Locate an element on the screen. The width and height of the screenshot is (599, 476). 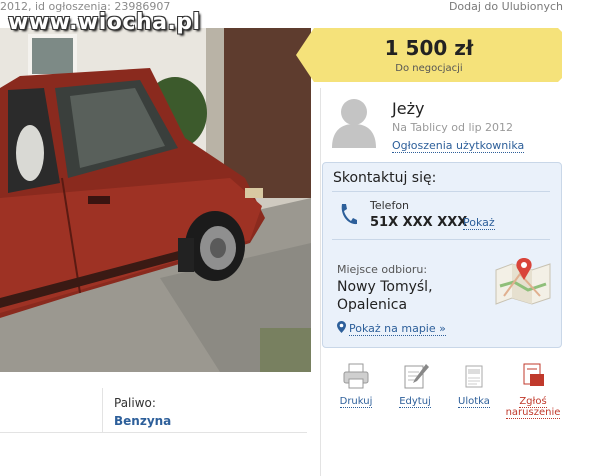
price-value: 1 500 zł is located at coordinates (429, 48).